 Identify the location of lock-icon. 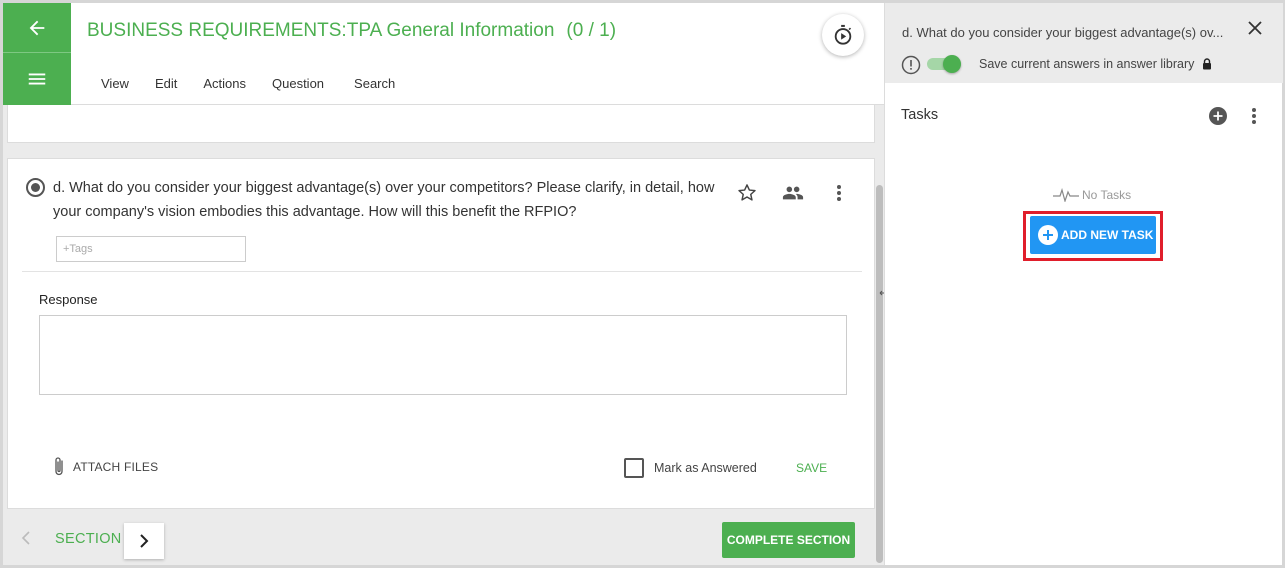
(1207, 64).